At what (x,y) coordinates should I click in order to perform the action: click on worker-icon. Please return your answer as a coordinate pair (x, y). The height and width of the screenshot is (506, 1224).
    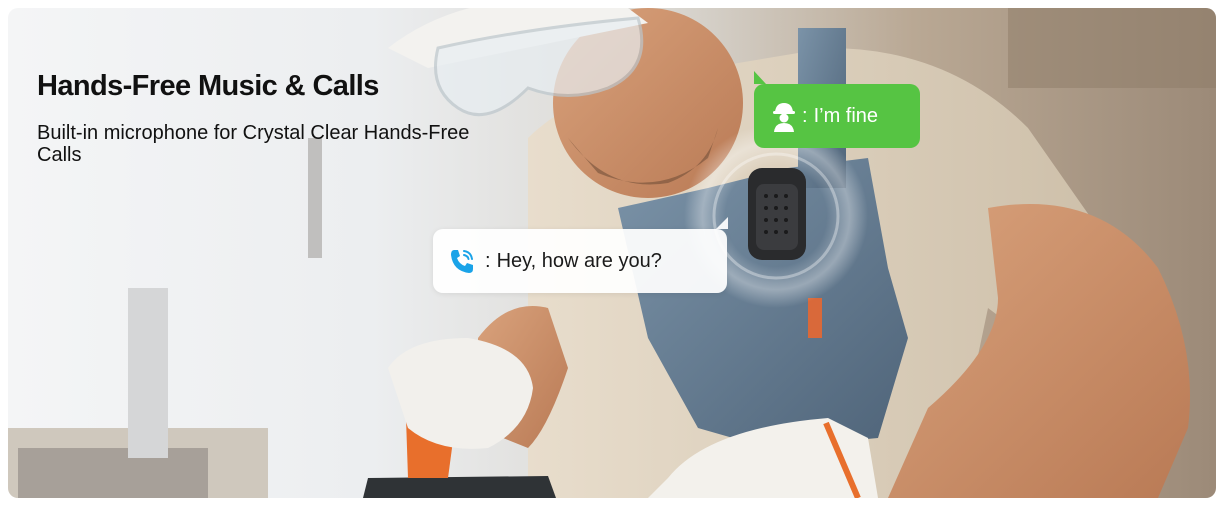
    Looking at the image, I should click on (784, 117).